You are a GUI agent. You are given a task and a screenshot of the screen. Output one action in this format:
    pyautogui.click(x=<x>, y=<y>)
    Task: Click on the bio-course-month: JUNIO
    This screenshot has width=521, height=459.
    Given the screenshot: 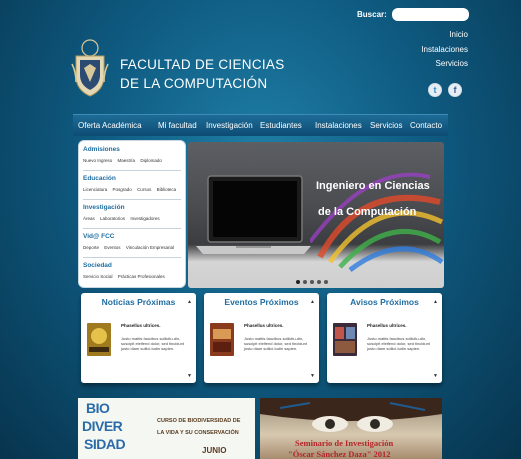 What is the action you would take?
    pyautogui.click(x=214, y=450)
    